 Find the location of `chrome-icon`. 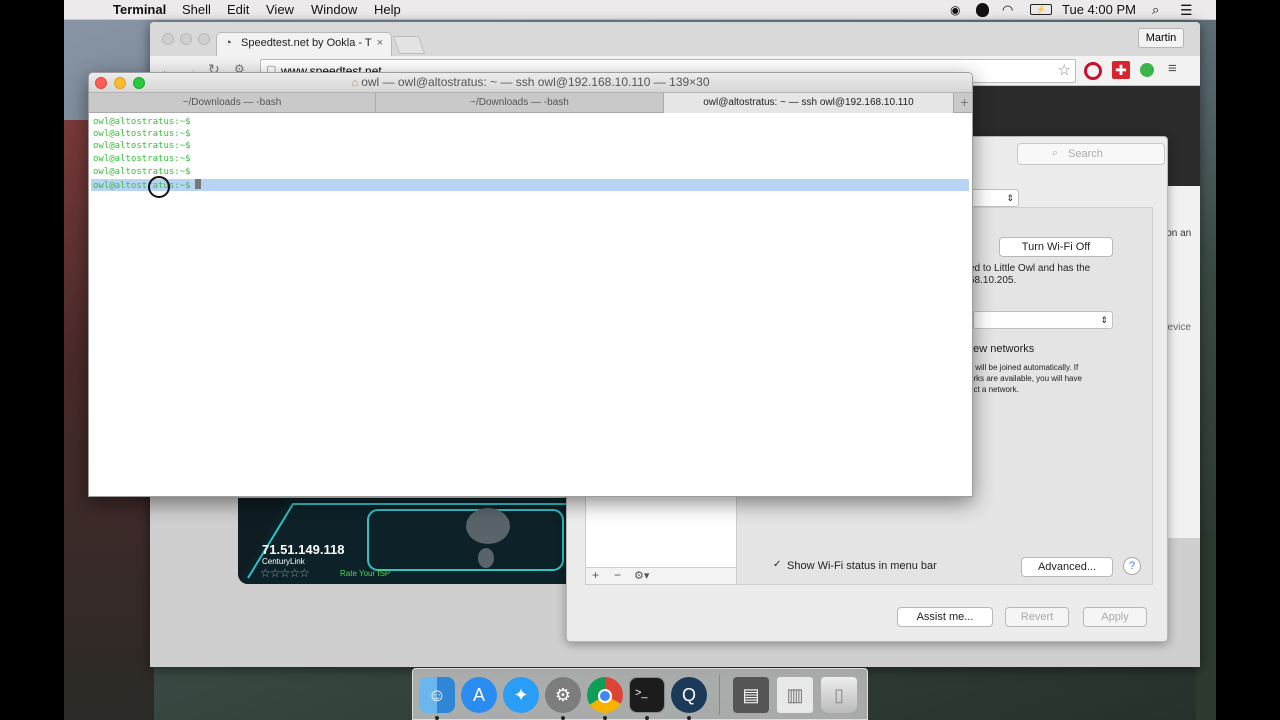

chrome-icon is located at coordinates (605, 695).